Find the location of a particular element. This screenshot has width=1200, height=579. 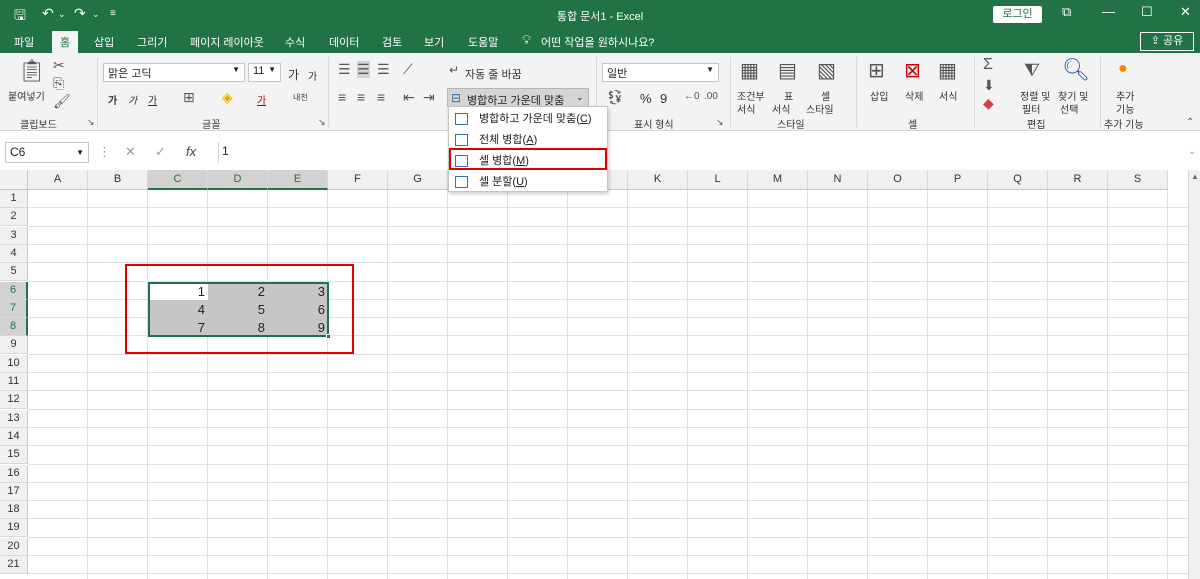

orientation-icon: ⟋ is located at coordinates (408, 69).